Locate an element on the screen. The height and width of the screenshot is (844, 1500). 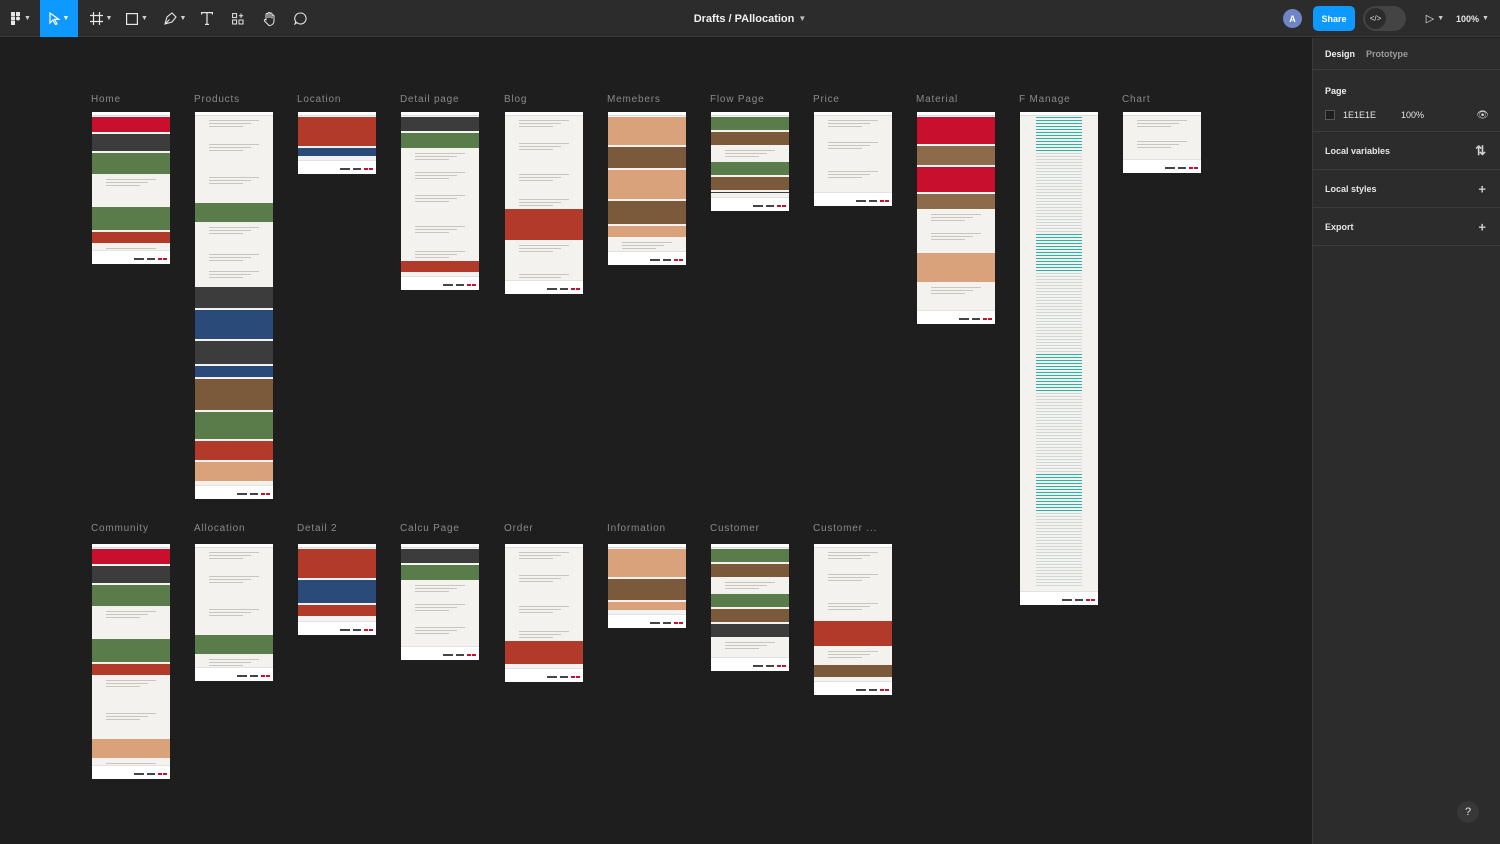
frame-thumbnail-detail-page is located at coordinates (440, 201).